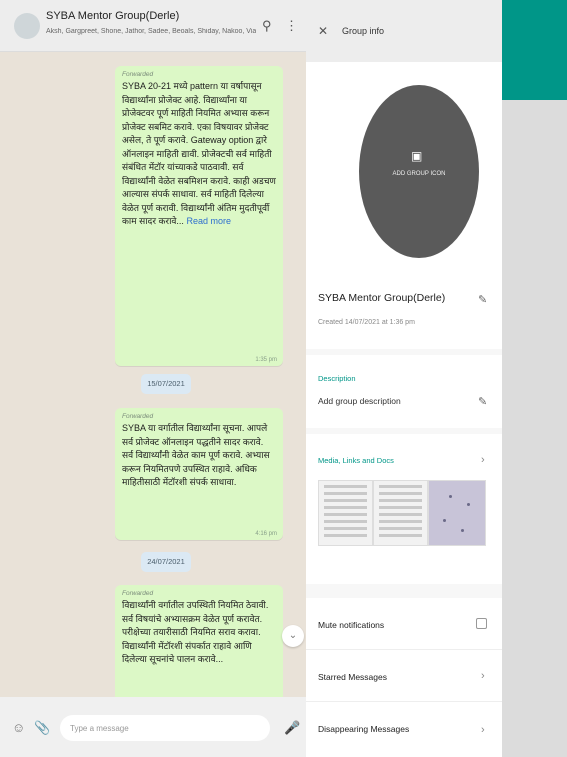 Image resolution: width=567 pixels, height=757 pixels. I want to click on group-photo: ▣ ADD GROUP ICON, so click(419, 171).